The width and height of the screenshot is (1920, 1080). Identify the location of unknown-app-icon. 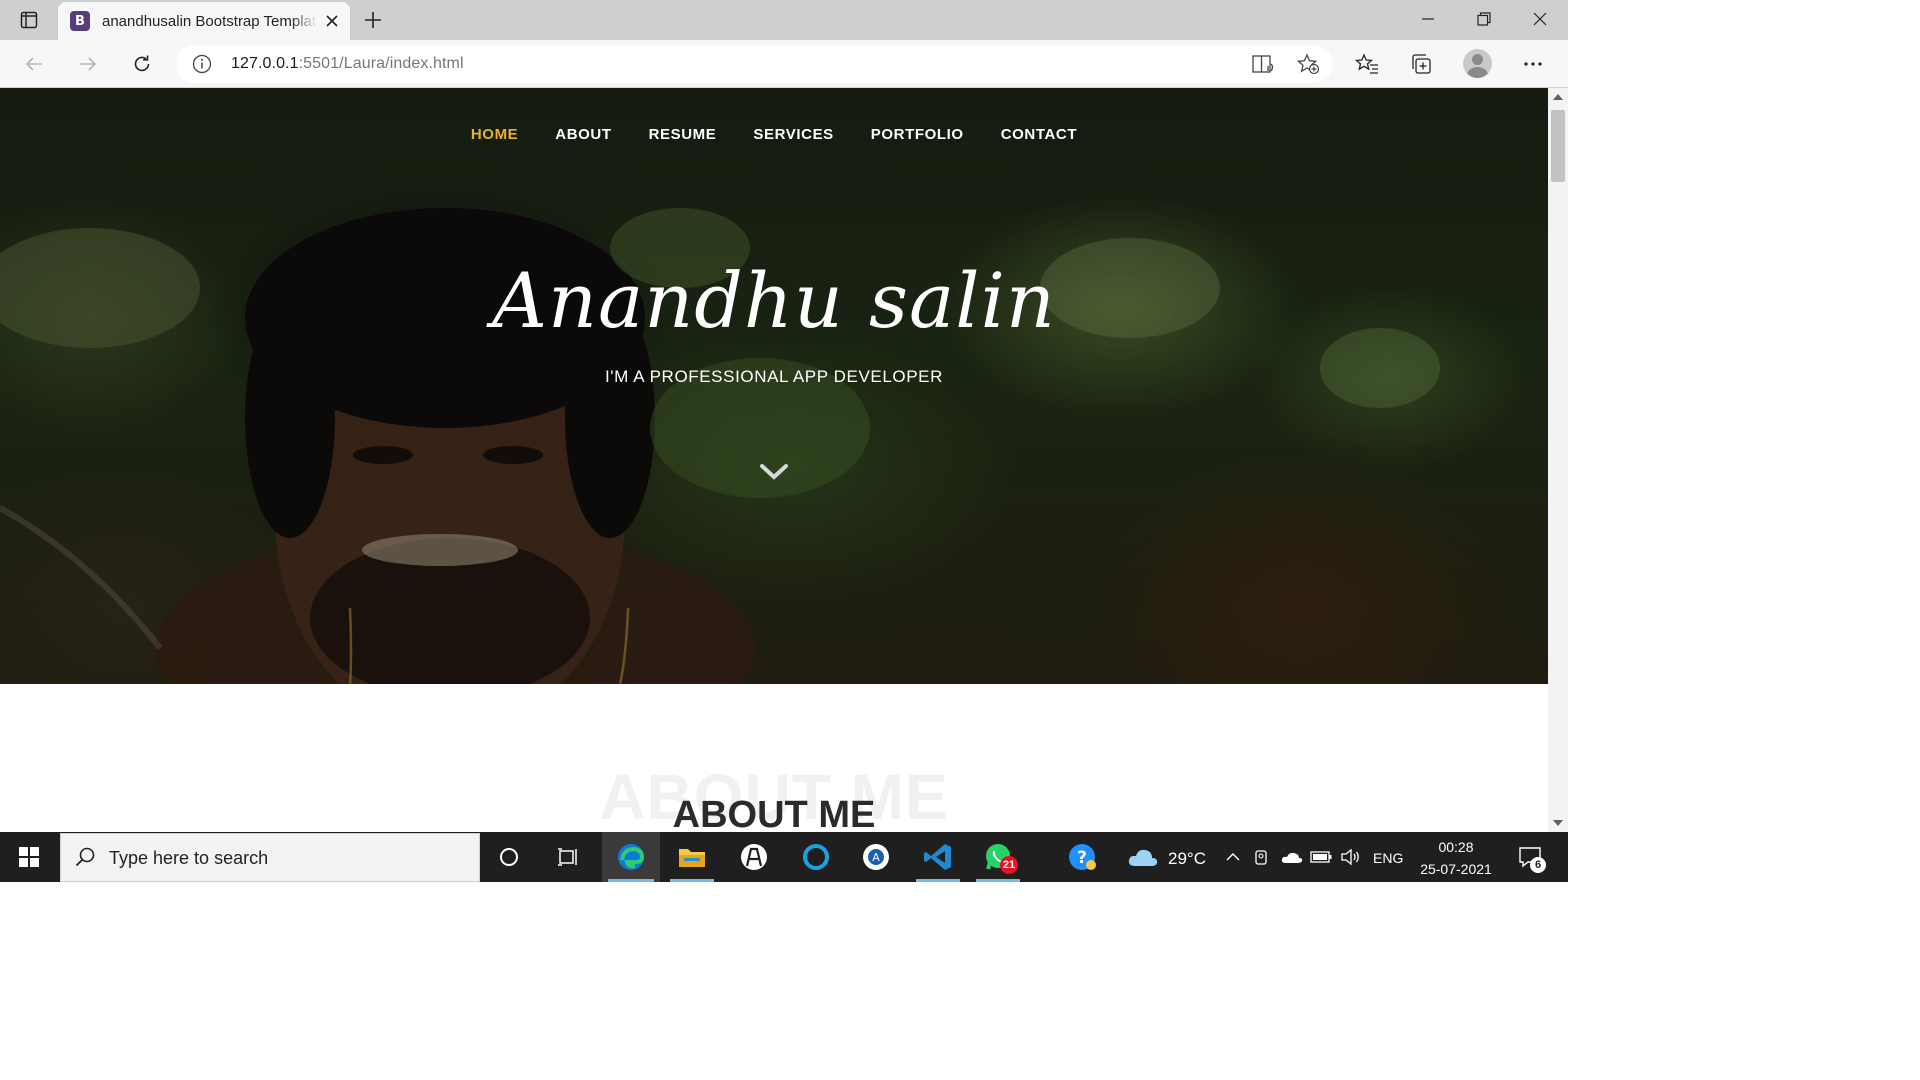
(754, 857).